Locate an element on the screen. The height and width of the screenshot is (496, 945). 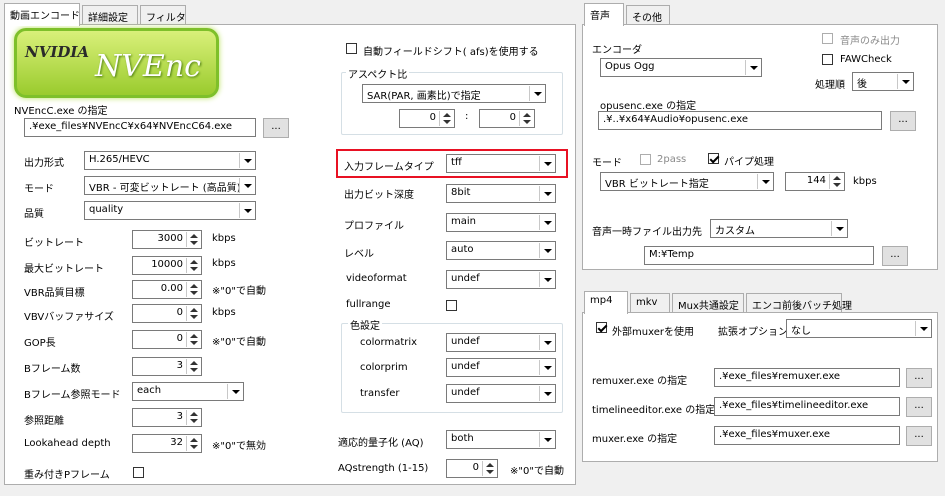
bframes-value: 3 is located at coordinates (179, 365).